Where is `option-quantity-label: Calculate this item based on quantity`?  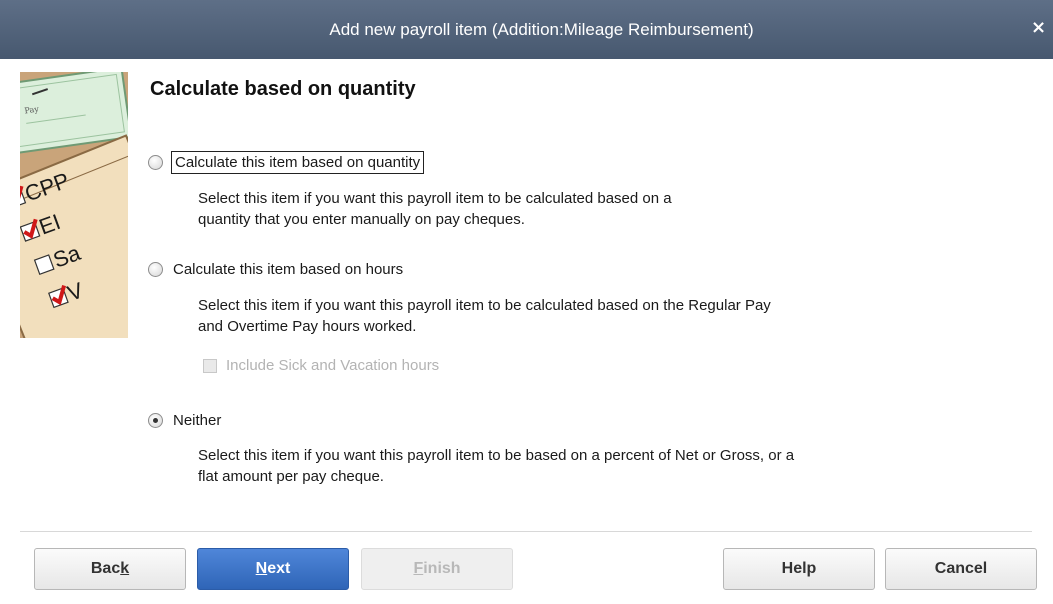 option-quantity-label: Calculate this item based on quantity is located at coordinates (298, 162).